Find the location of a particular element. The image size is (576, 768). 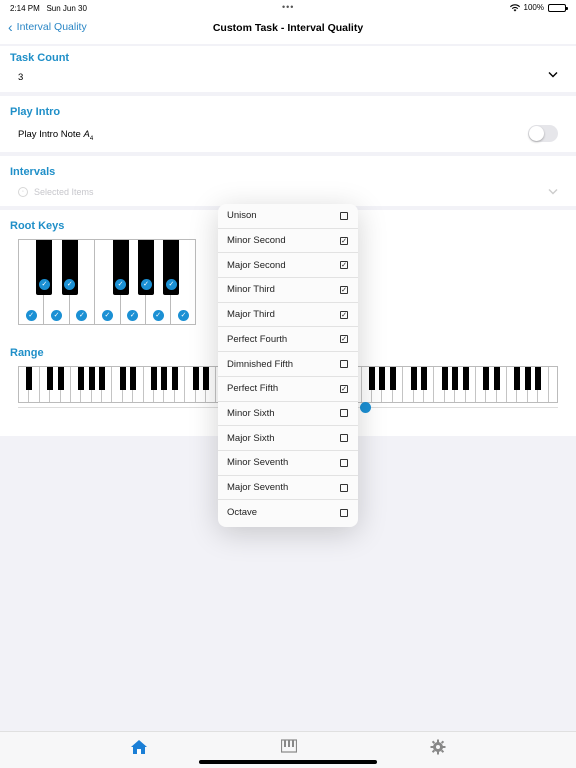

piano-icon is located at coordinates (289, 746).